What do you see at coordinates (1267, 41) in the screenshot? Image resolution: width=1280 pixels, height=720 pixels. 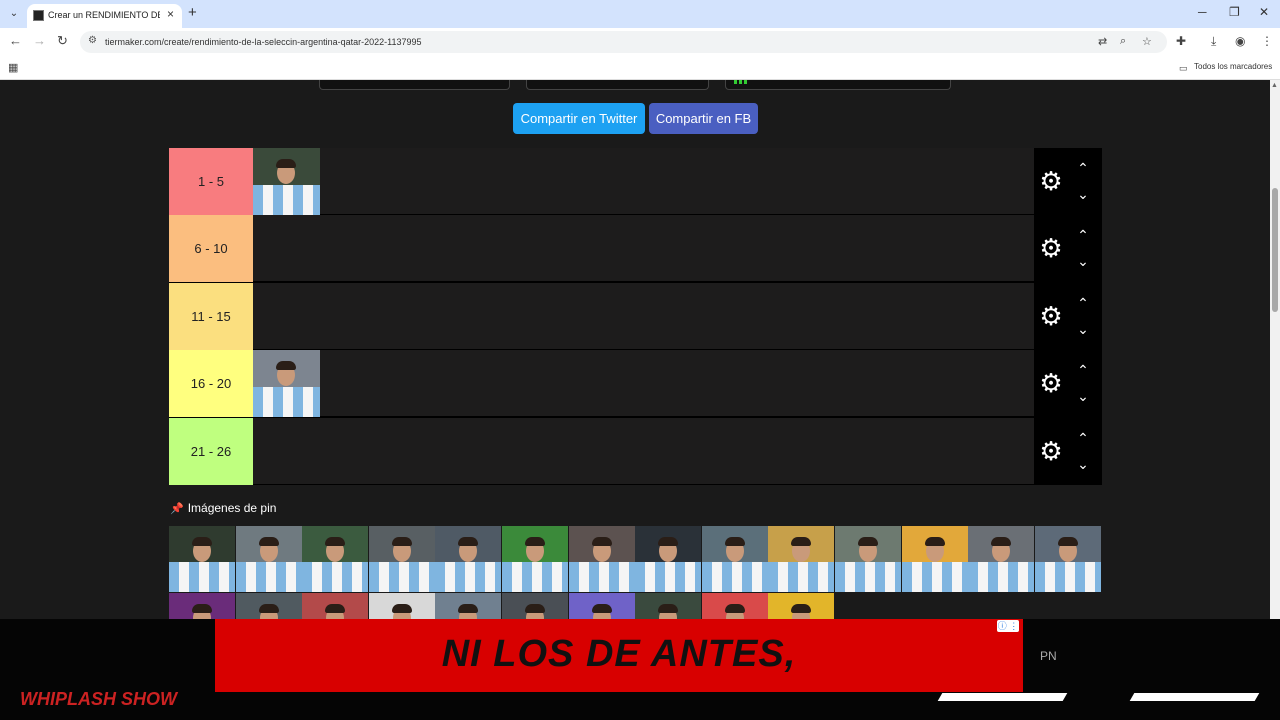 I see `menu-icon: ⋮` at bounding box center [1267, 41].